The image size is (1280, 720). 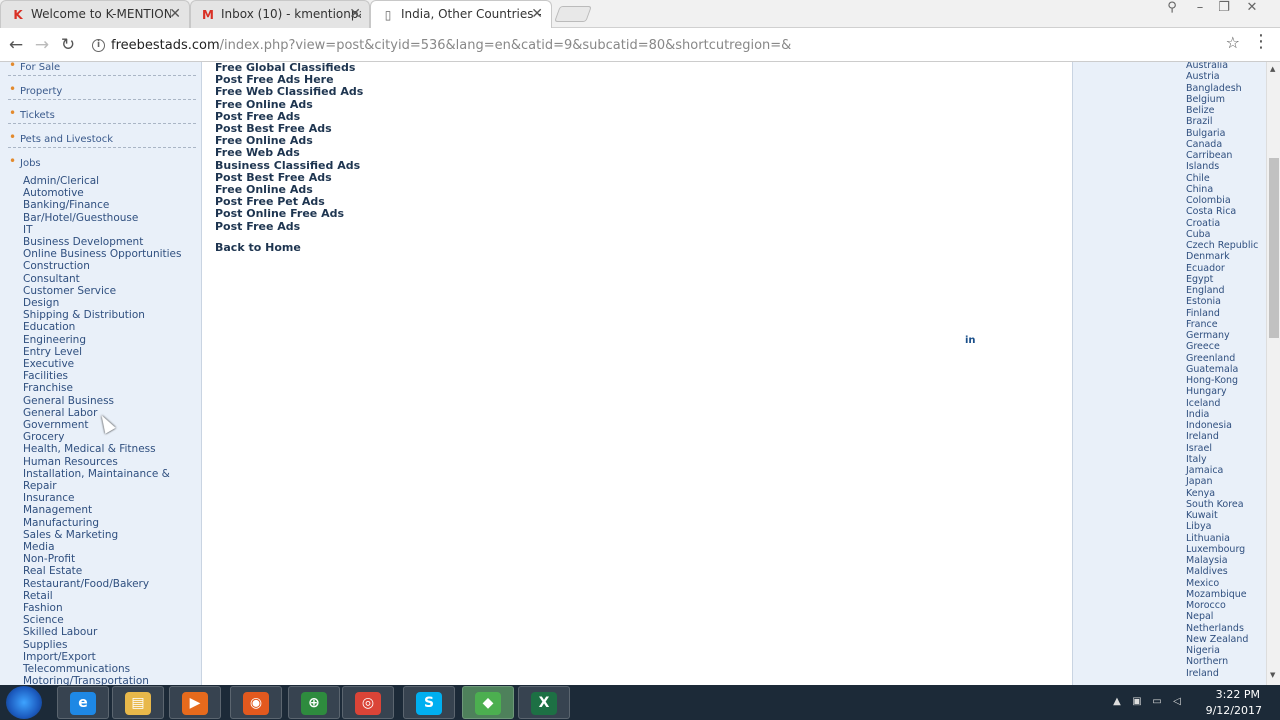 What do you see at coordinates (1203, 313) in the screenshot?
I see `country-link: Finland` at bounding box center [1203, 313].